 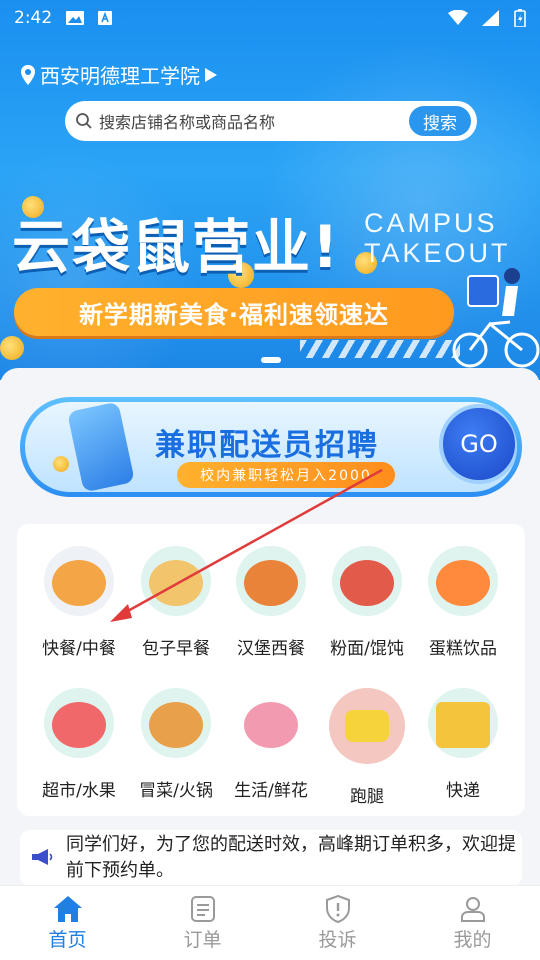 I want to click on text-app-icon, so click(x=105, y=18).